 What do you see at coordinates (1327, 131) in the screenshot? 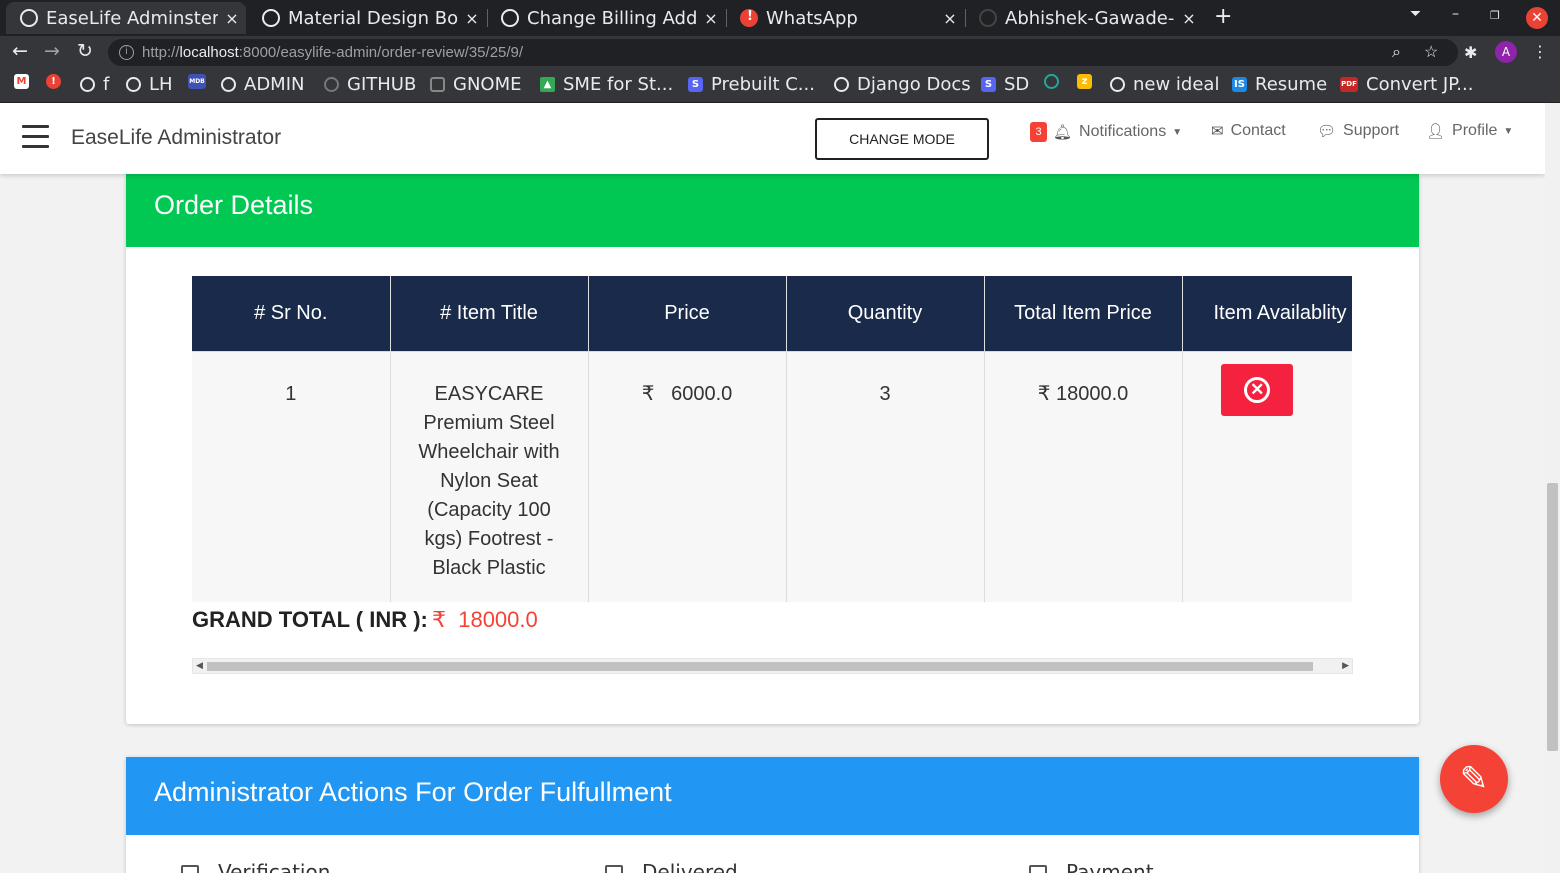
I see `chat-bubbles-icon: 💬︎` at bounding box center [1327, 131].